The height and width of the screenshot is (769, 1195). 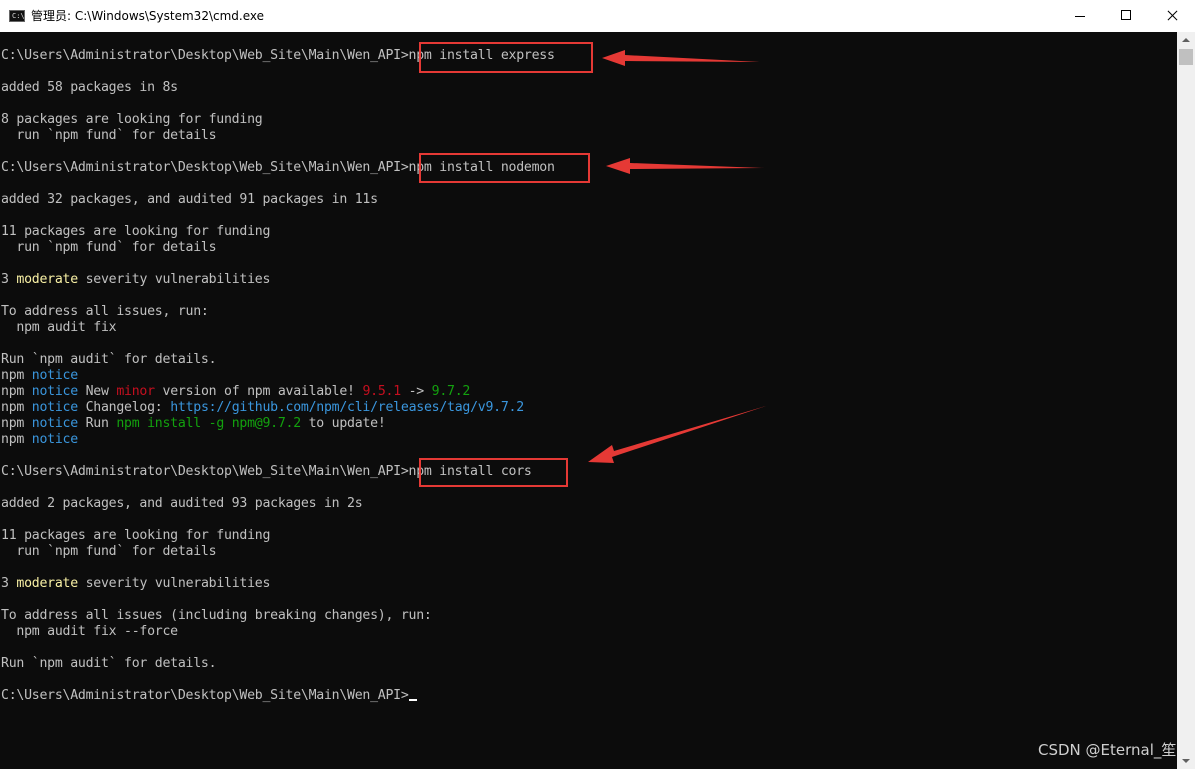 What do you see at coordinates (1107, 750) in the screenshot?
I see `watermark: CSDN @Eternal_笙` at bounding box center [1107, 750].